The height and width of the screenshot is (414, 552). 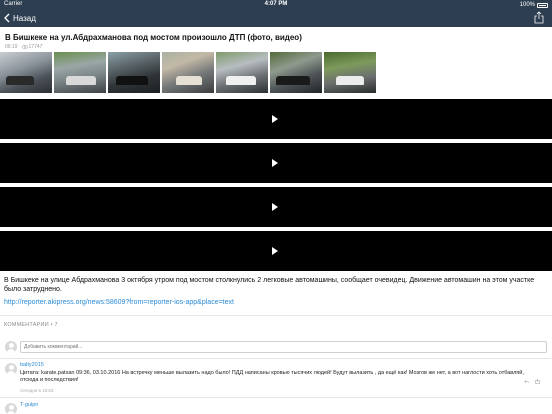 I want to click on comment-author: balty2015, so click(x=32, y=365).